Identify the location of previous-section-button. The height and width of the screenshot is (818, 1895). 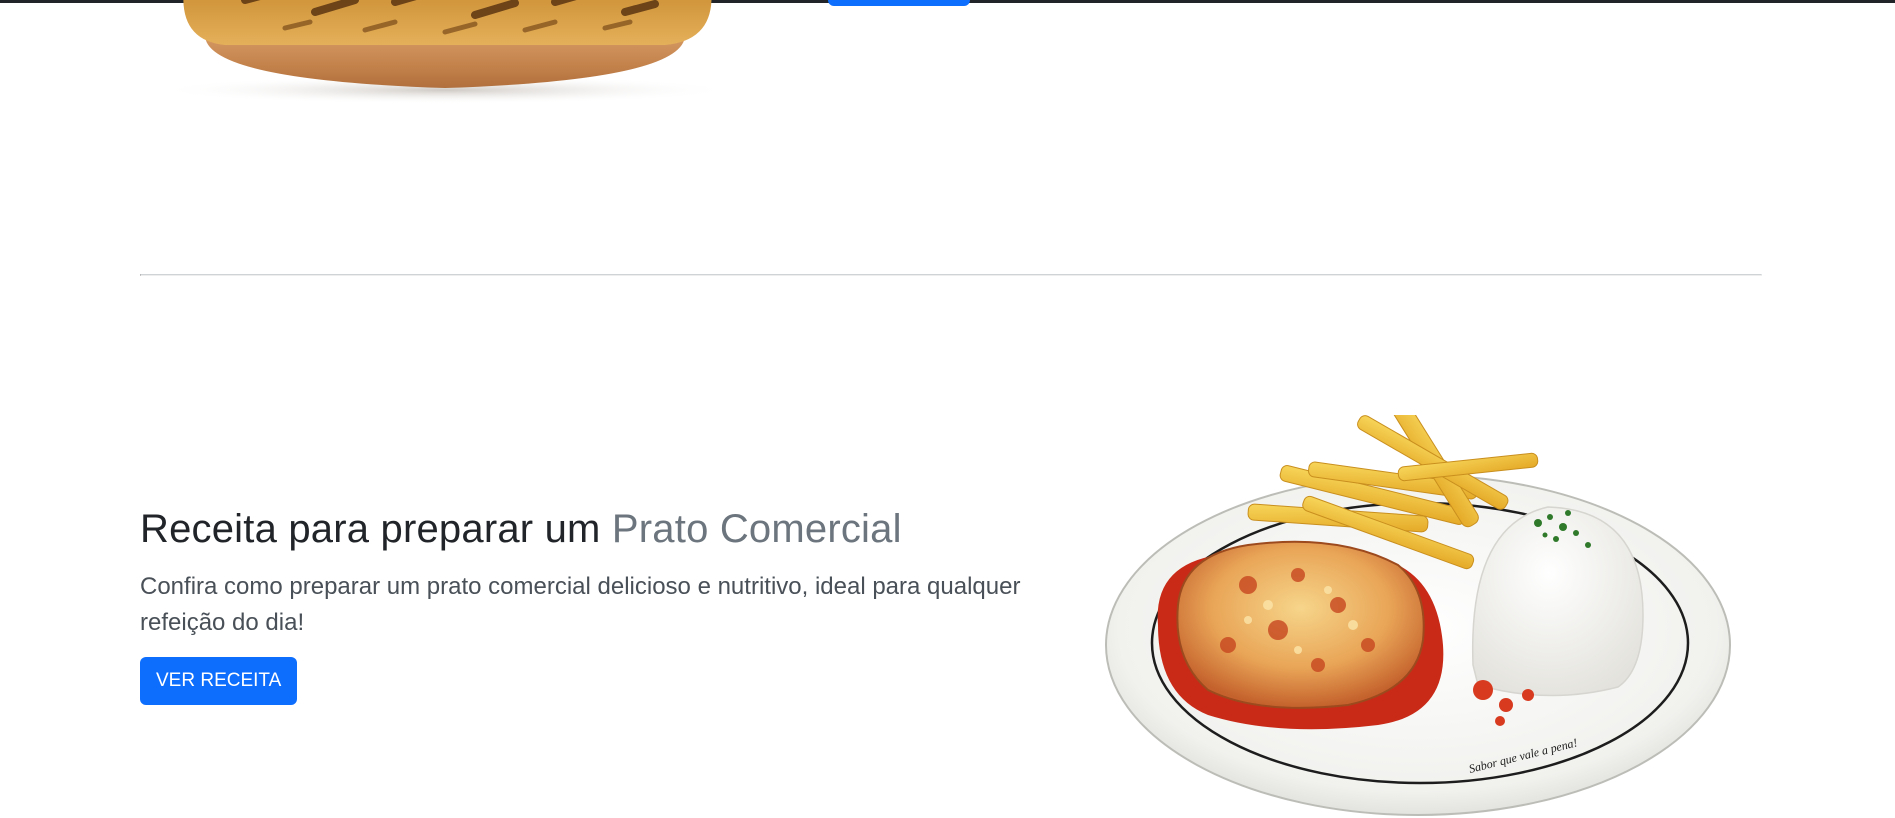
(899, 3).